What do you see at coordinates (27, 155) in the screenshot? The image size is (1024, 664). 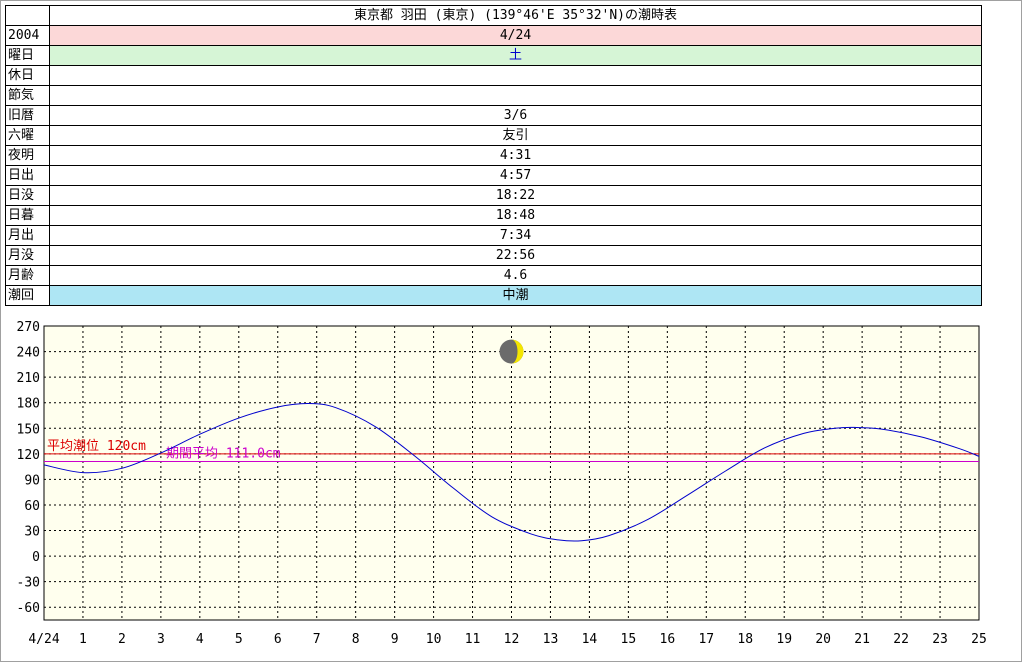 I see `row-label: 夜明` at bounding box center [27, 155].